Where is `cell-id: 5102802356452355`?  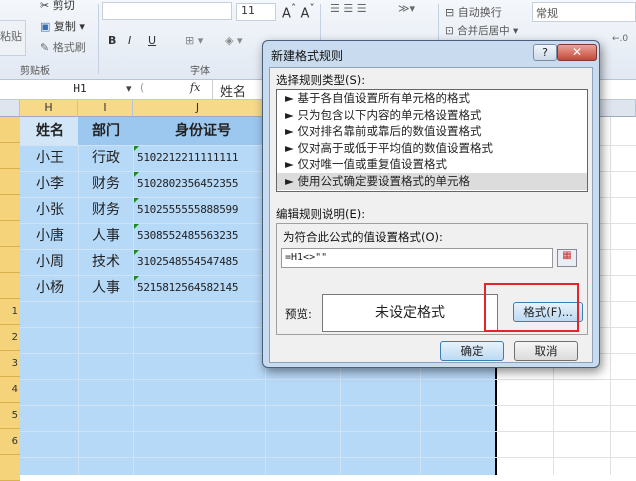
cell-id: 5102802356452355 is located at coordinates (201, 184).